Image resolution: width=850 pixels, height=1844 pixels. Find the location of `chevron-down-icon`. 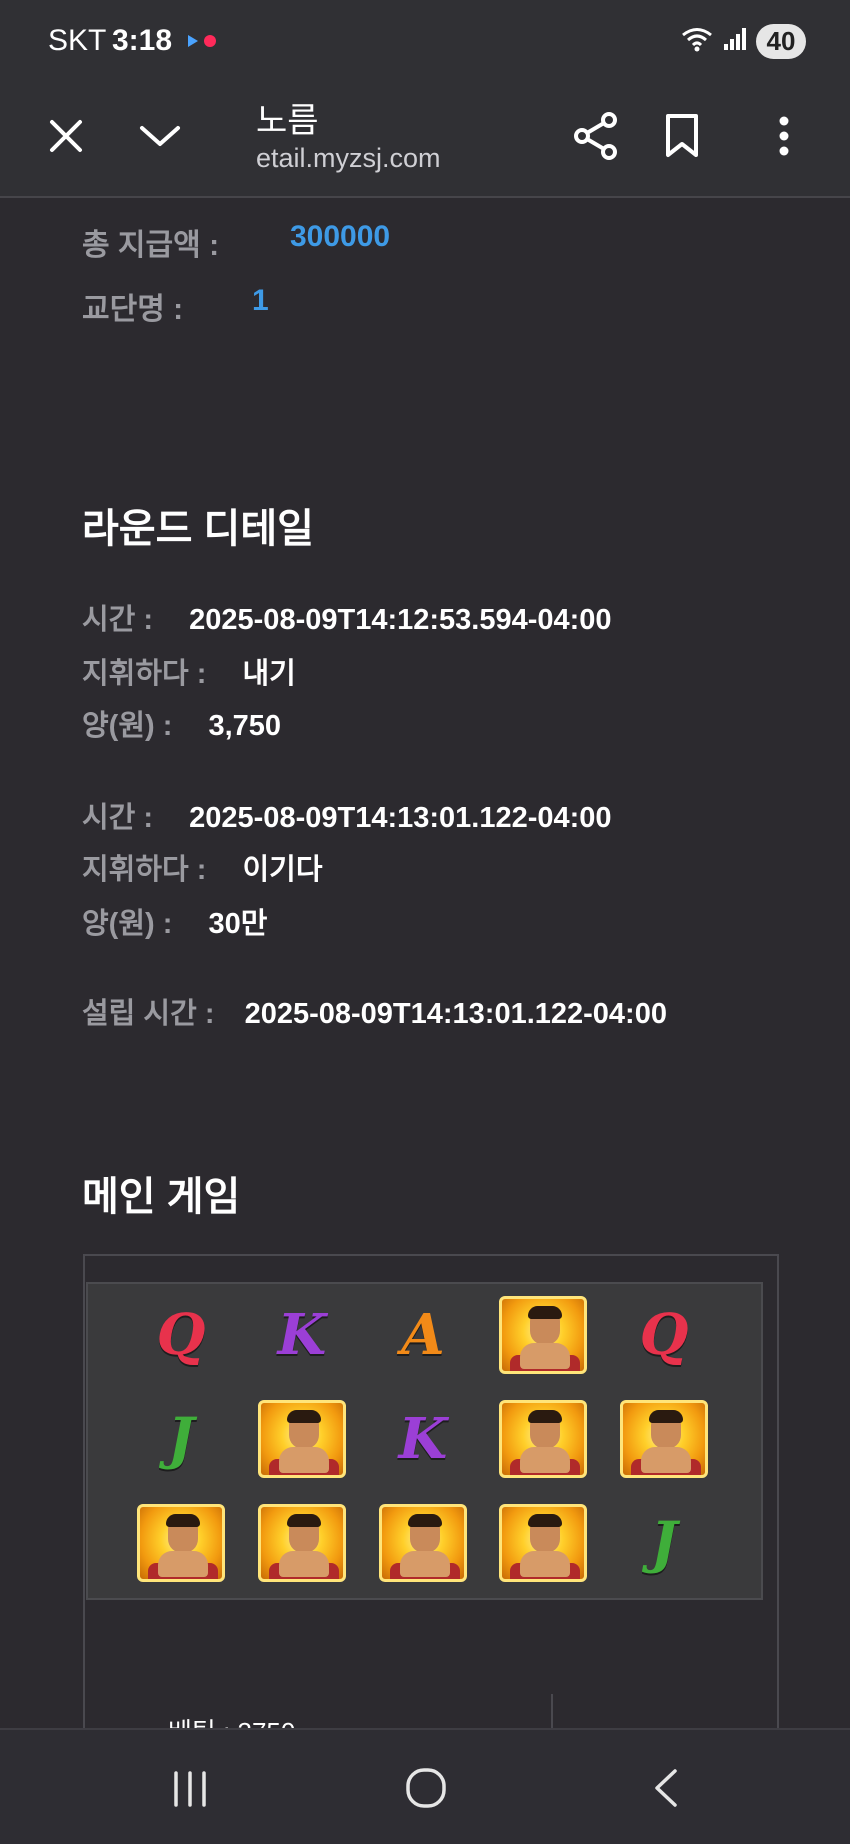

chevron-down-icon is located at coordinates (160, 136).